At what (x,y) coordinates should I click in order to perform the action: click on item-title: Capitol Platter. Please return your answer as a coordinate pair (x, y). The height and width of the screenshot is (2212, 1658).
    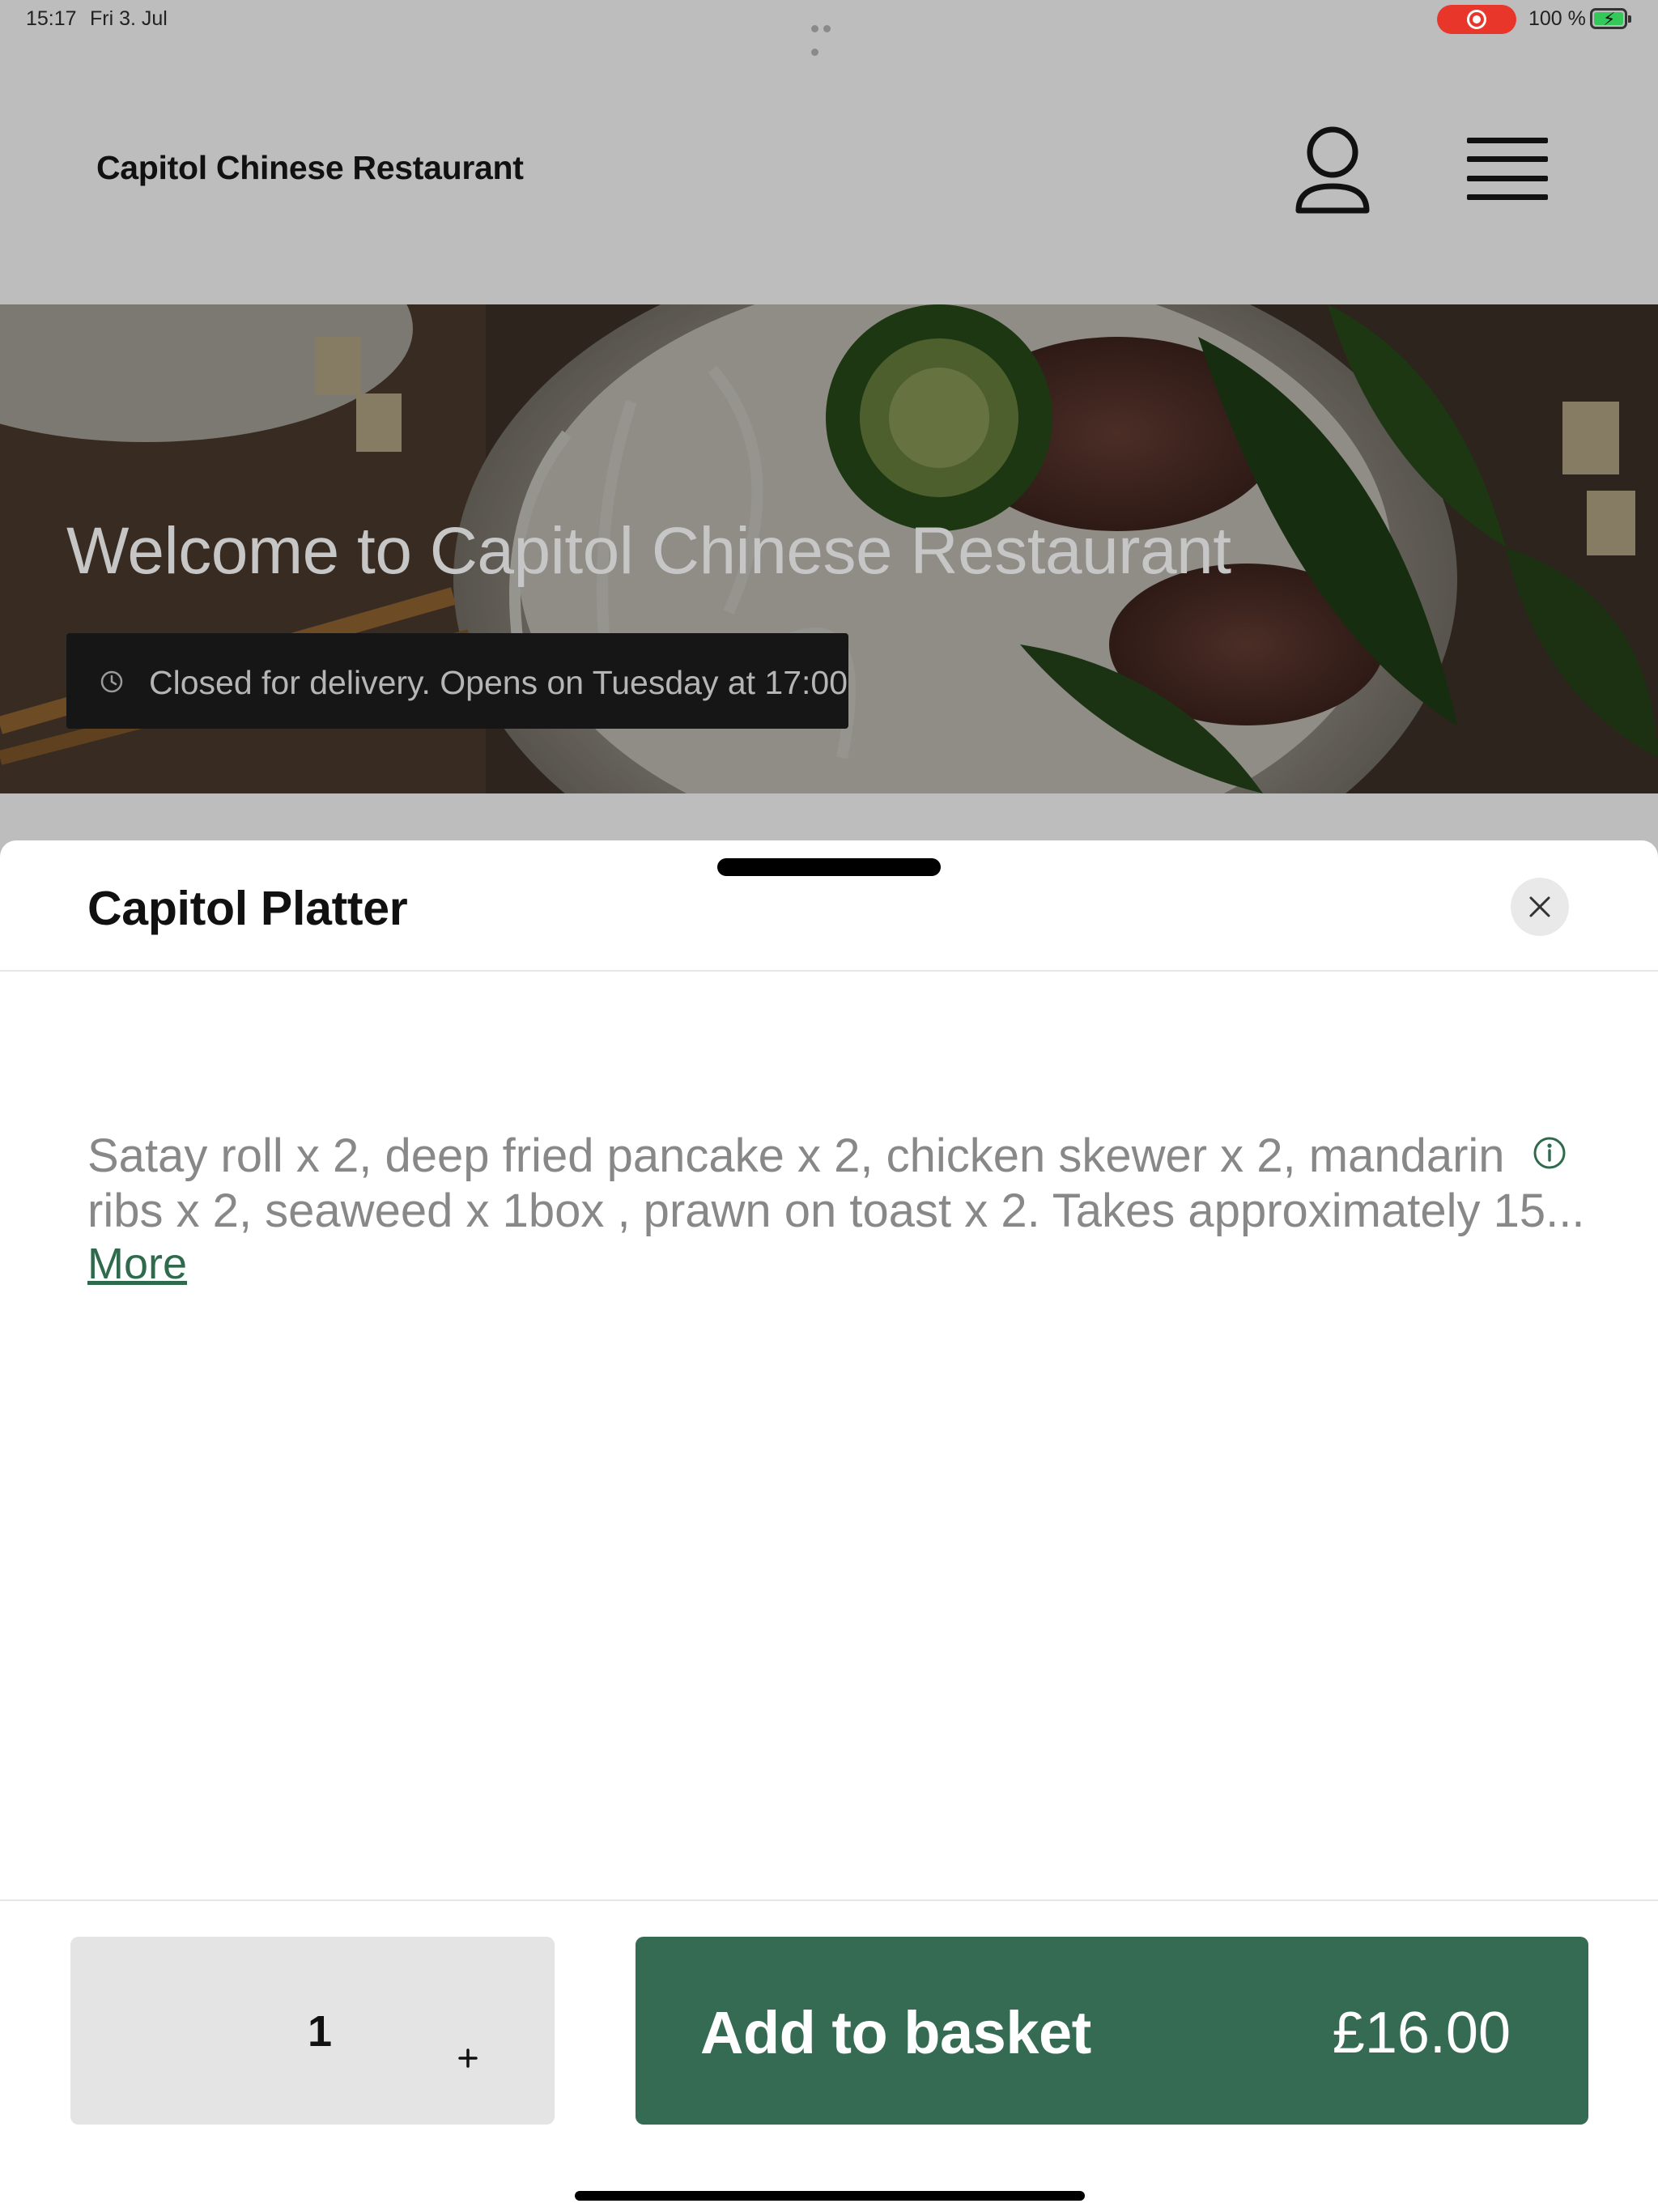
    Looking at the image, I should click on (247, 909).